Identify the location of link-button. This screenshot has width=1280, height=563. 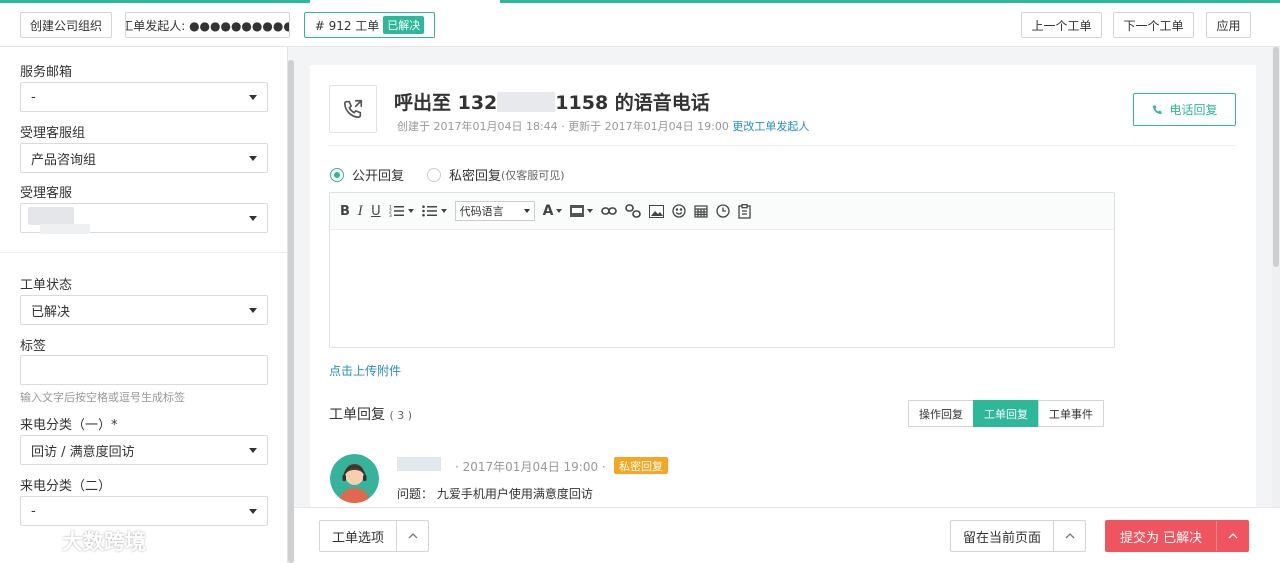
(609, 211).